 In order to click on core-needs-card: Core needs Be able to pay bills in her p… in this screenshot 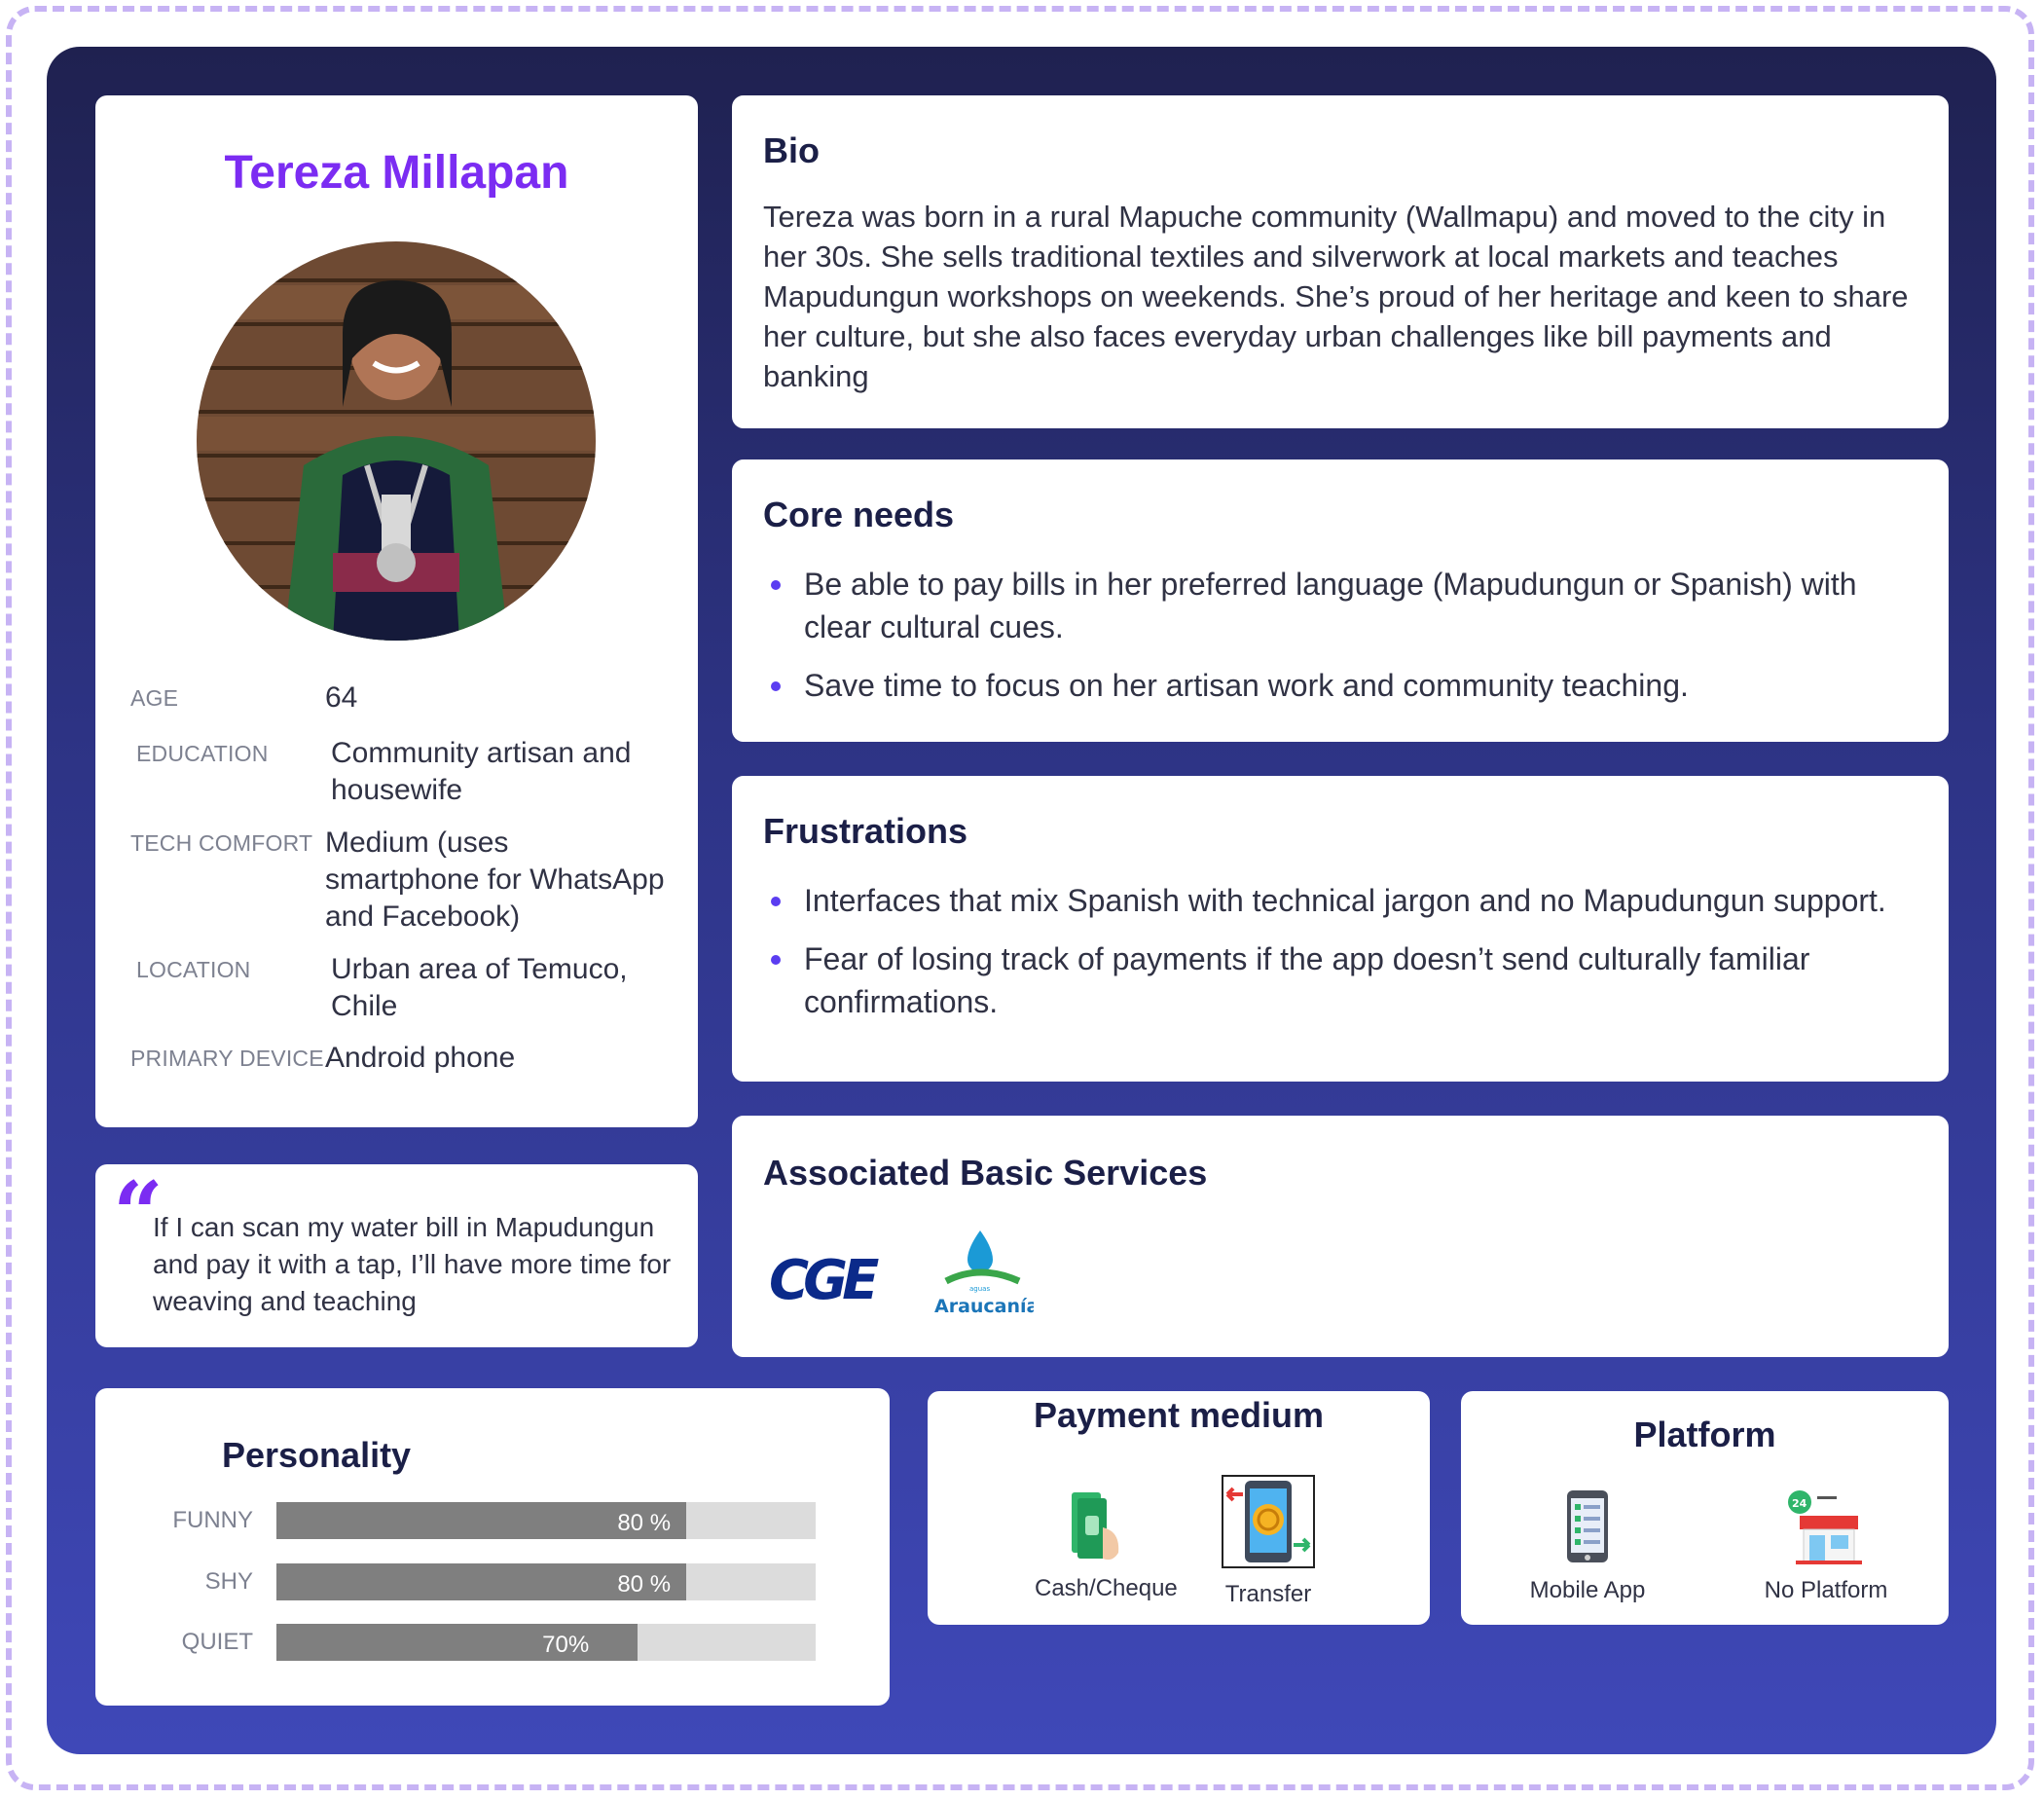, I will do `click(1341, 601)`.